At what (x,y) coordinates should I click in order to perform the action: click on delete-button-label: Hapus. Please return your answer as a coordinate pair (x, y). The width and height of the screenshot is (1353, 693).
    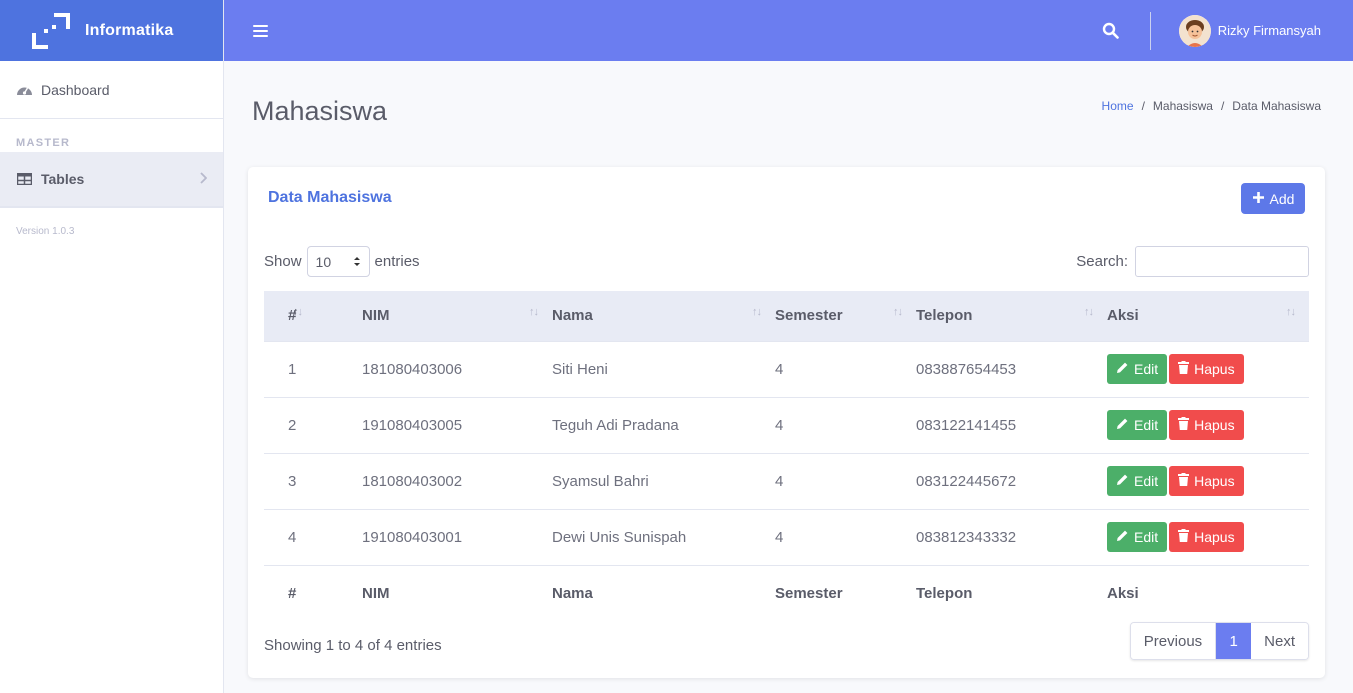
    Looking at the image, I should click on (1214, 425).